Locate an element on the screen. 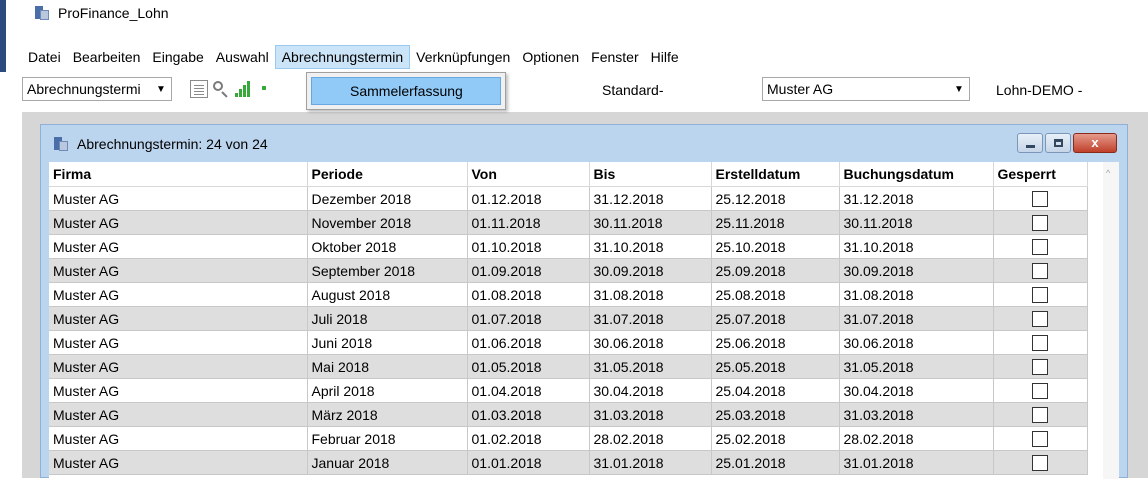 The image size is (1148, 479). search-icon is located at coordinates (221, 89).